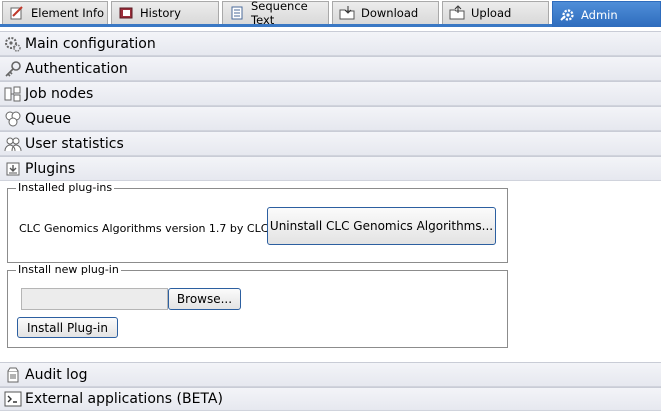 Image resolution: width=661 pixels, height=411 pixels. I want to click on terminal-icon, so click(13, 399).